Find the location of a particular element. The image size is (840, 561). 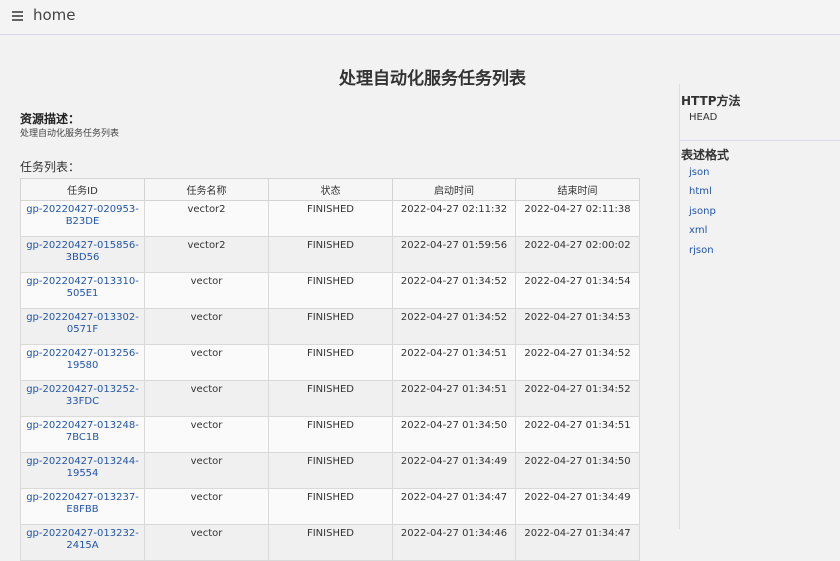

task-id-link: gp-20220427-013248-7BC1B is located at coordinates (82, 431).